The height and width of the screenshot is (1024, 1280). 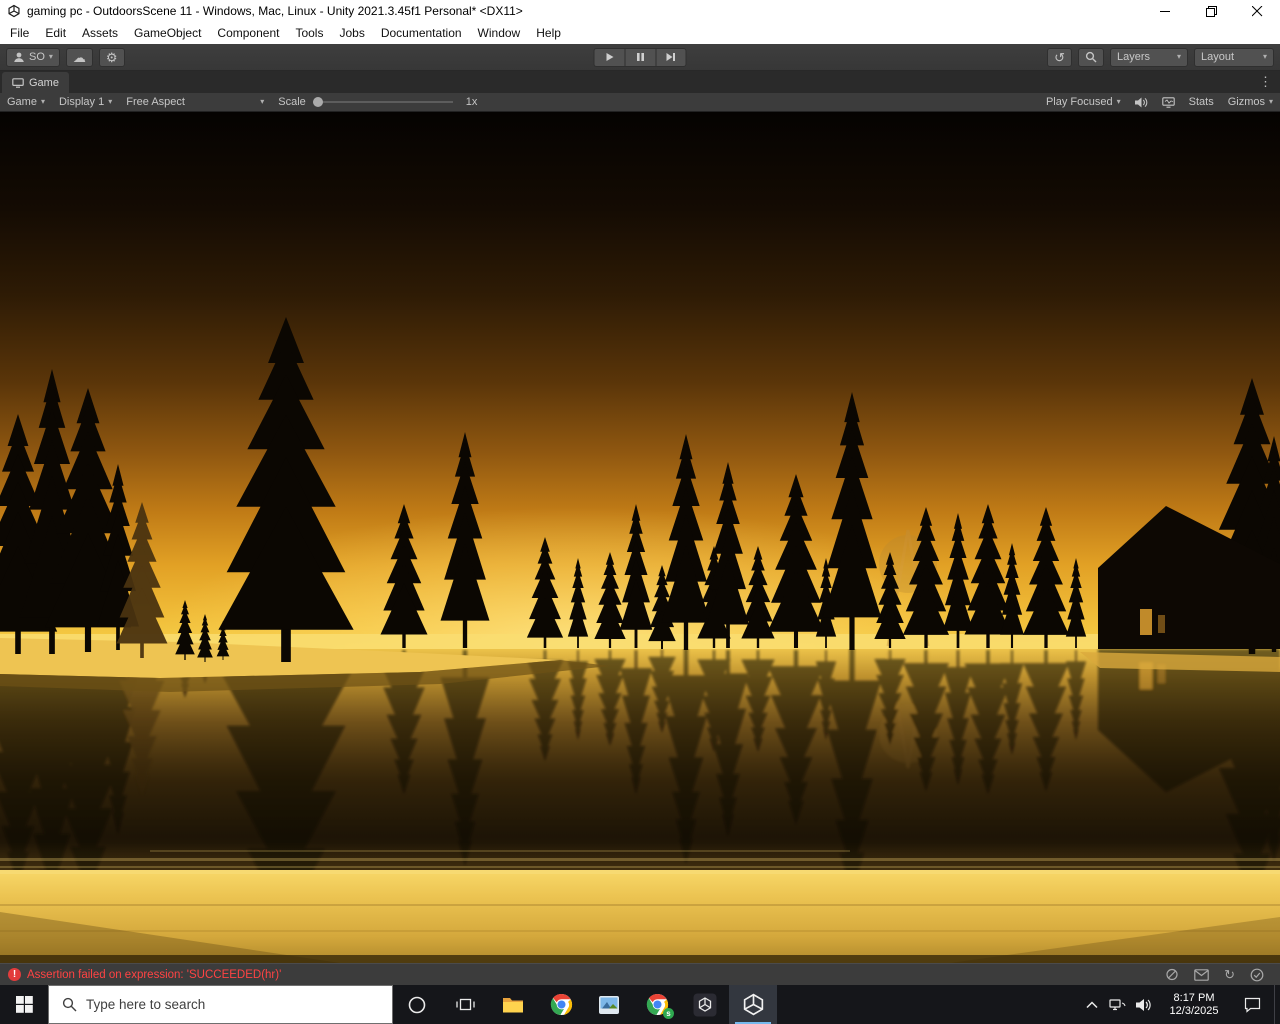 What do you see at coordinates (668, 1013) in the screenshot?
I see `chrome-profile-badge: s` at bounding box center [668, 1013].